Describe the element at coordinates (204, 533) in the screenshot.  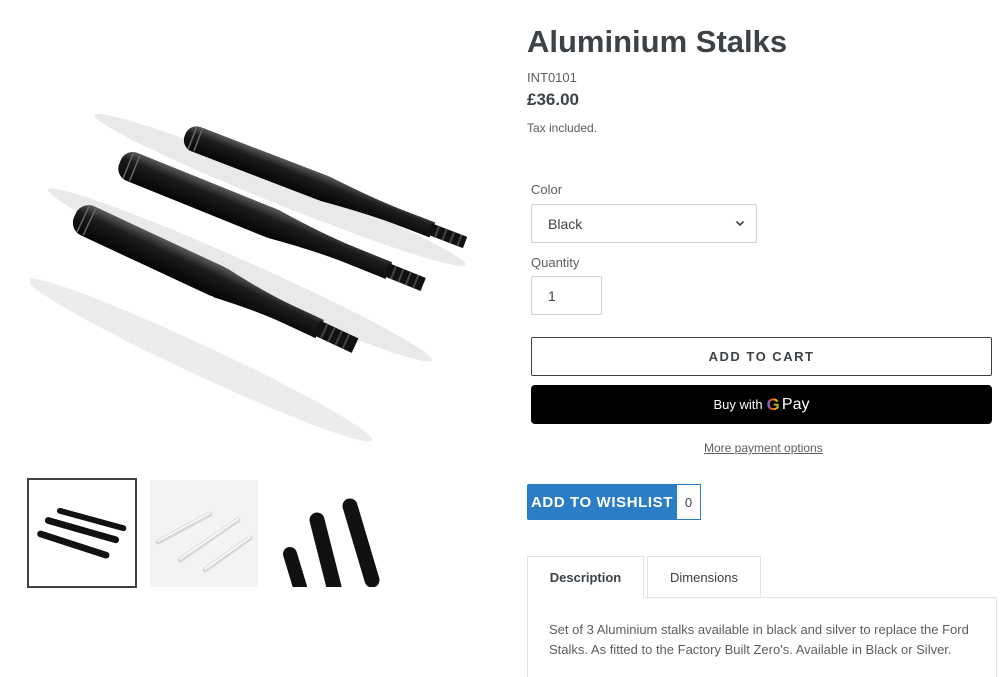
I see `thumbnail-silver-stalks` at that location.